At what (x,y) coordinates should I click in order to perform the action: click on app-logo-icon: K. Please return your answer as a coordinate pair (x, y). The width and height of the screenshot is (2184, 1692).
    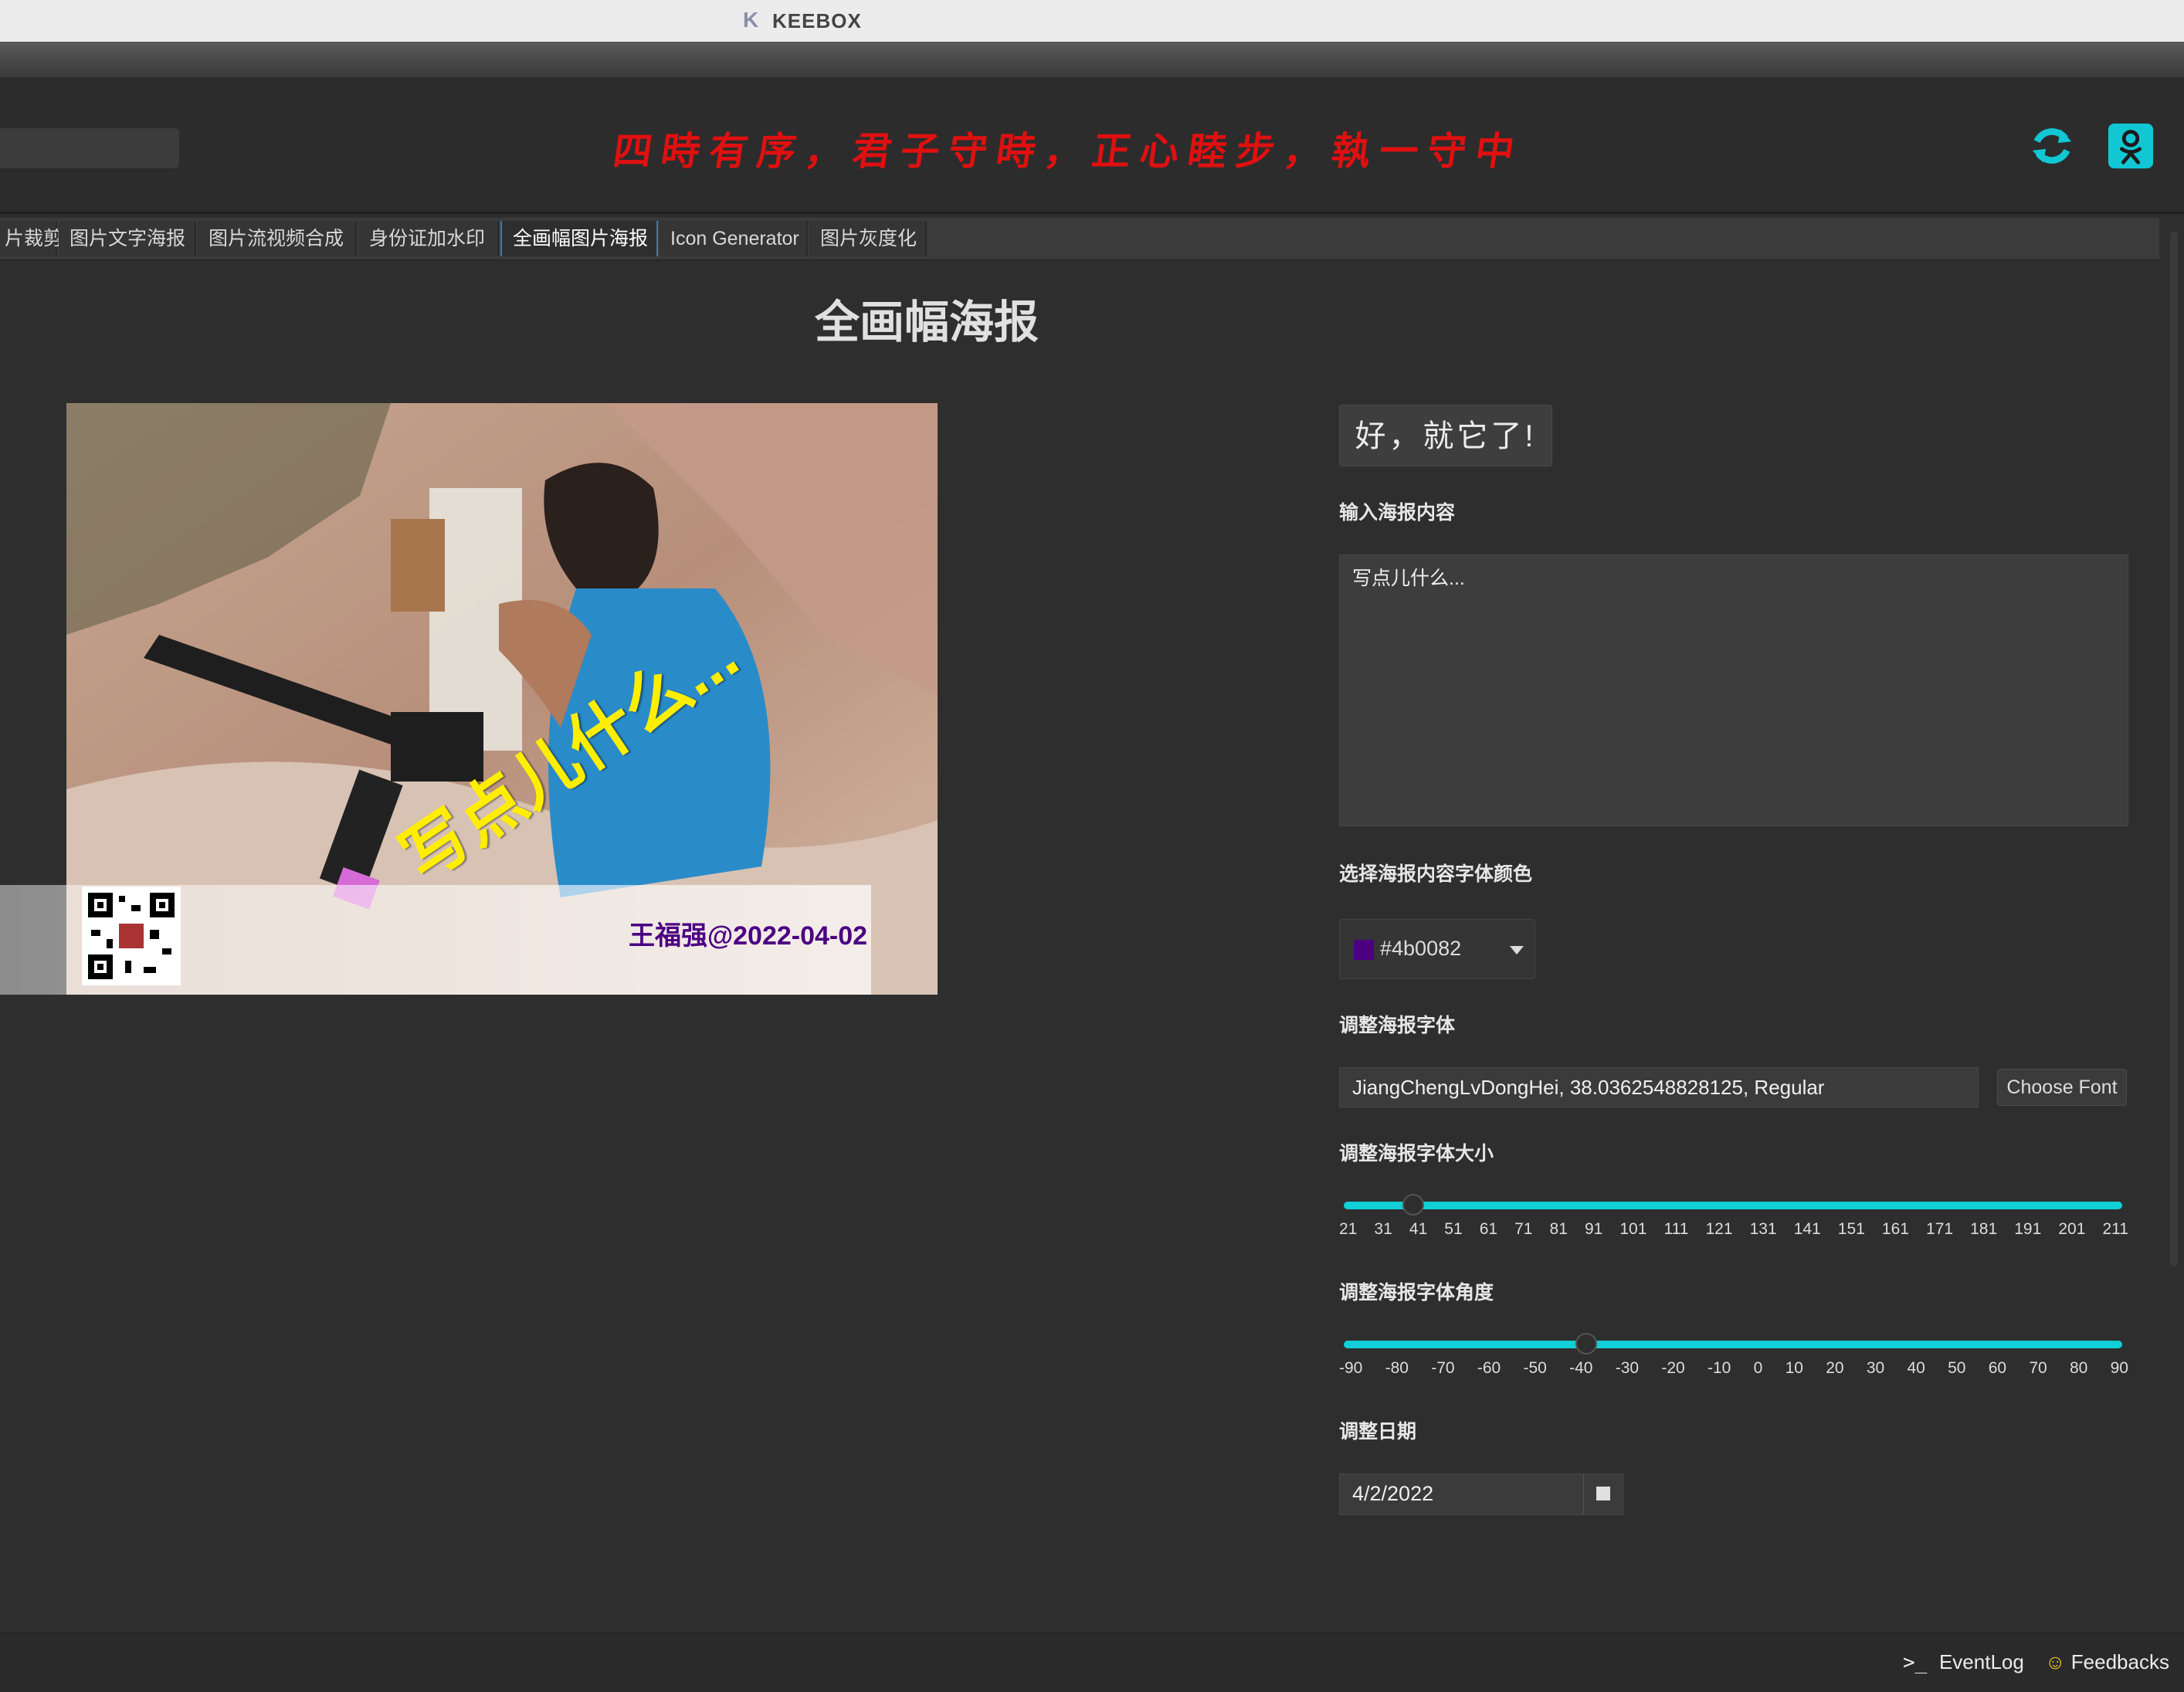
    Looking at the image, I should click on (751, 20).